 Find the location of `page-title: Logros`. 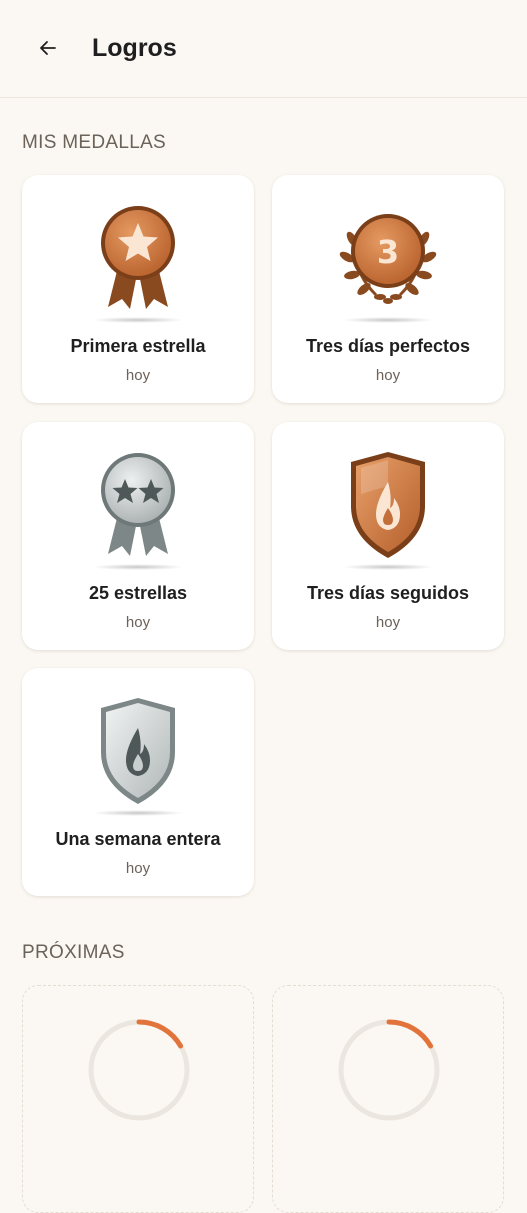

page-title: Logros is located at coordinates (134, 48).